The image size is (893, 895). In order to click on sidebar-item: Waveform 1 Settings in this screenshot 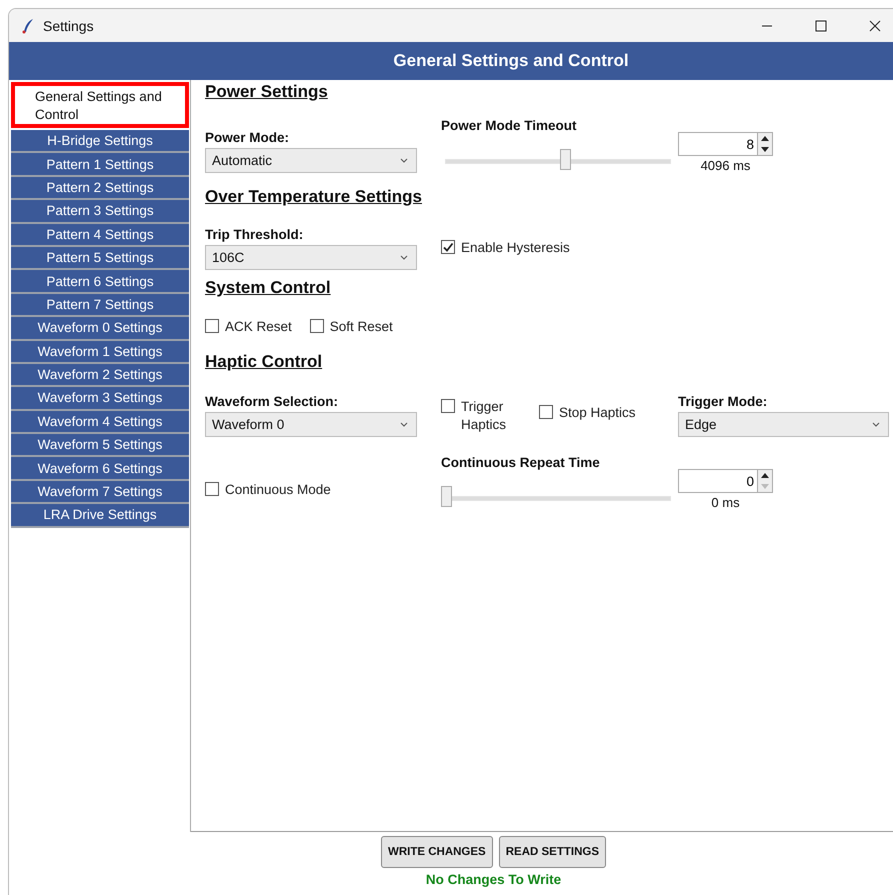, I will do `click(100, 352)`.